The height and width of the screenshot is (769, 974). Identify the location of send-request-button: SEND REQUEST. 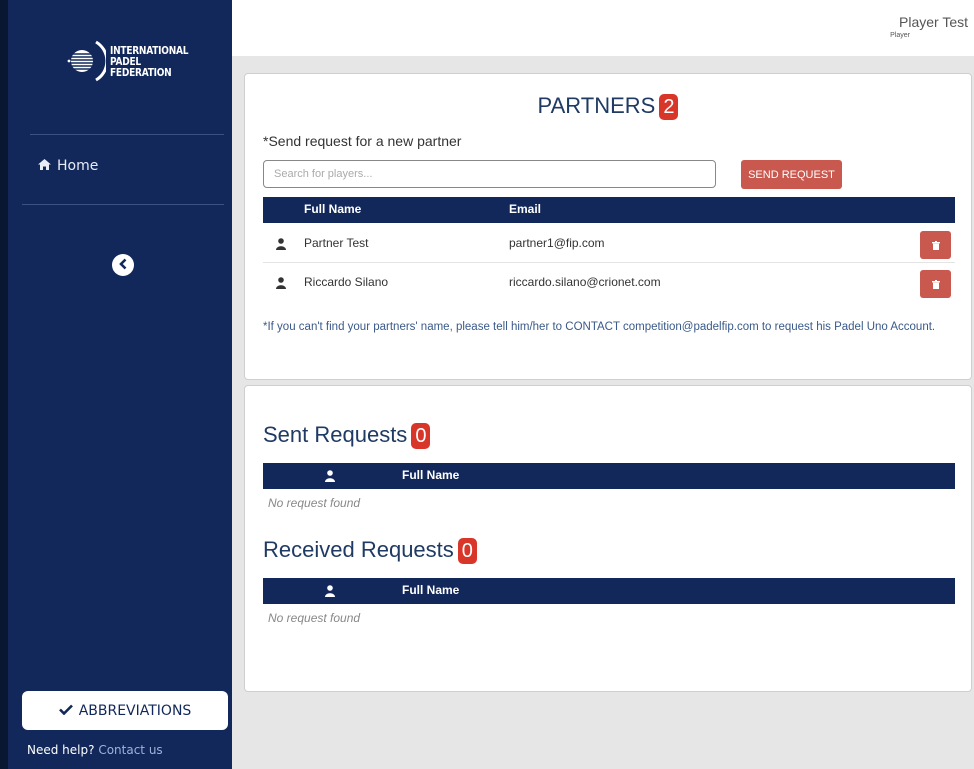
(791, 174).